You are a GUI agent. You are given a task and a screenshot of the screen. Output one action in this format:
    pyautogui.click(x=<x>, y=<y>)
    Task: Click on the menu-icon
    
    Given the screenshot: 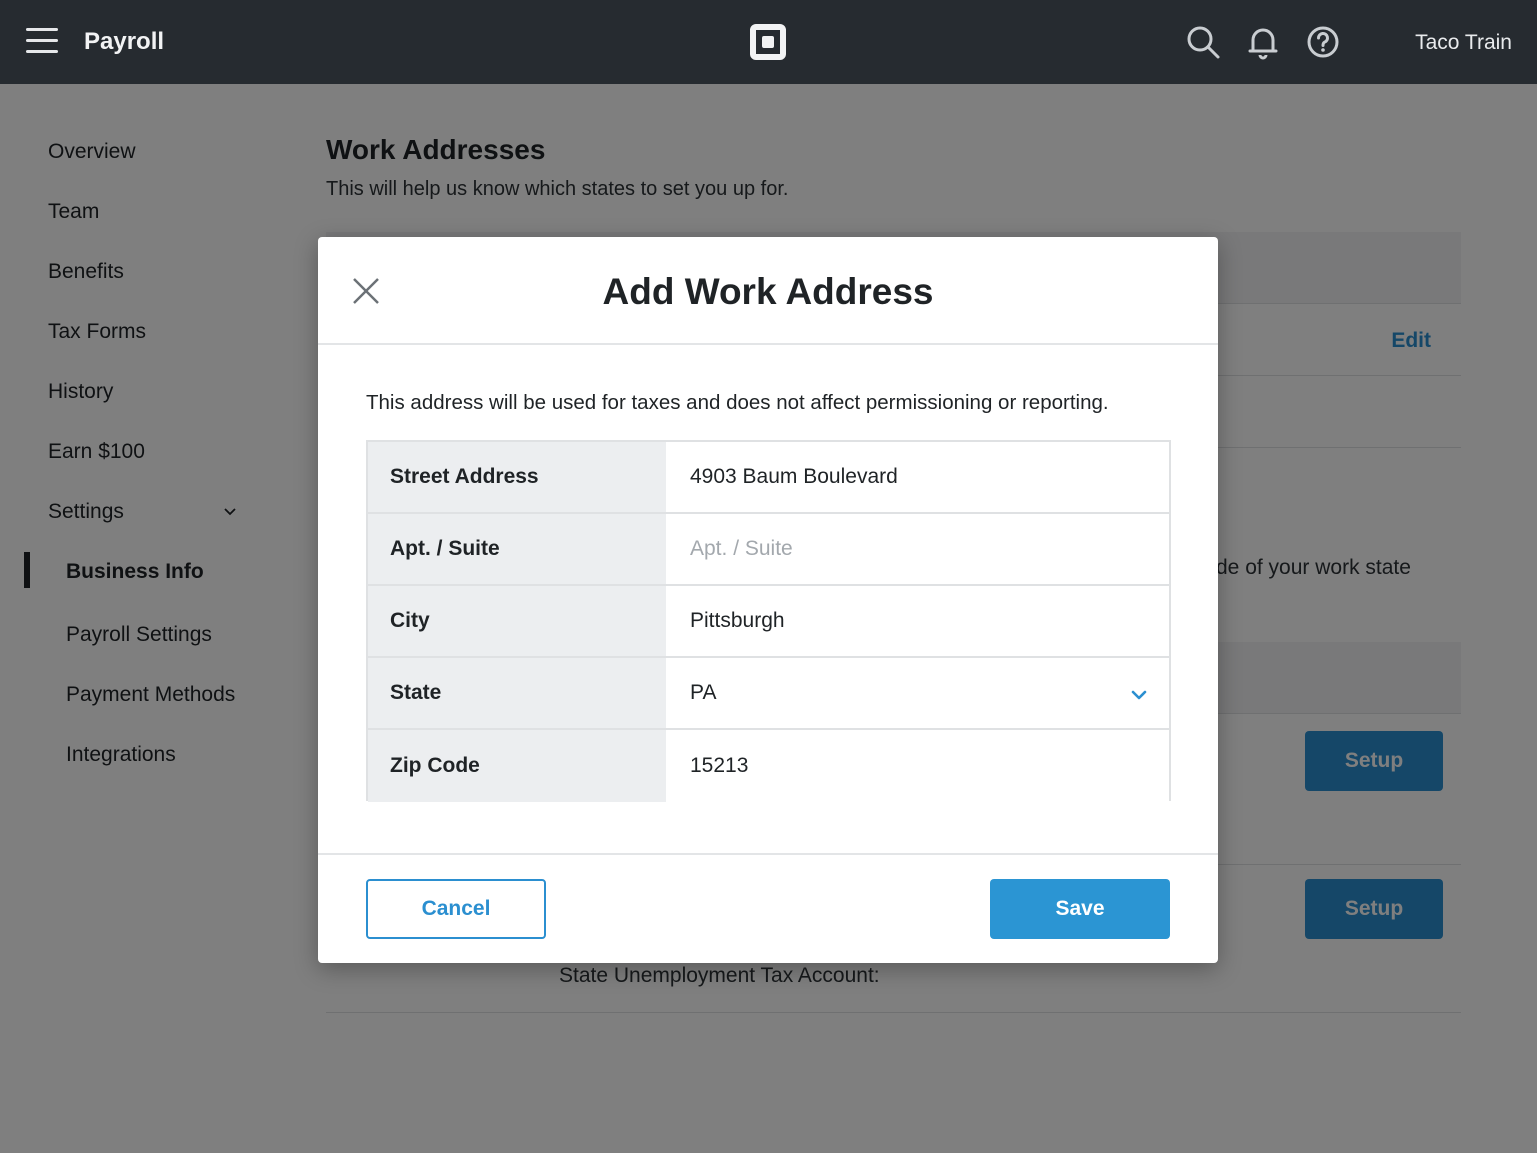 What is the action you would take?
    pyautogui.click(x=42, y=42)
    